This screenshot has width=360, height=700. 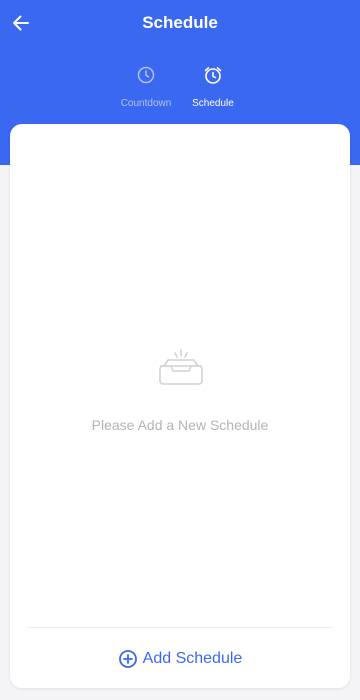 I want to click on tab-schedule-label: Schedule, so click(x=213, y=103).